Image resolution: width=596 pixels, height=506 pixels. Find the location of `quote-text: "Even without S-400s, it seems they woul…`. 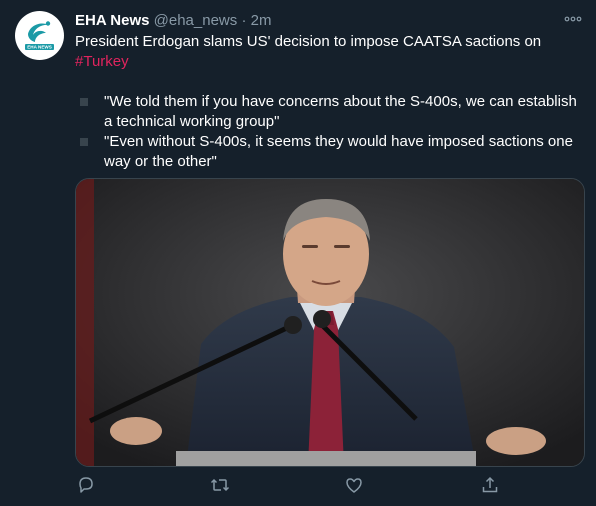

quote-text: "Even without S-400s, it seems they woul… is located at coordinates (338, 151).